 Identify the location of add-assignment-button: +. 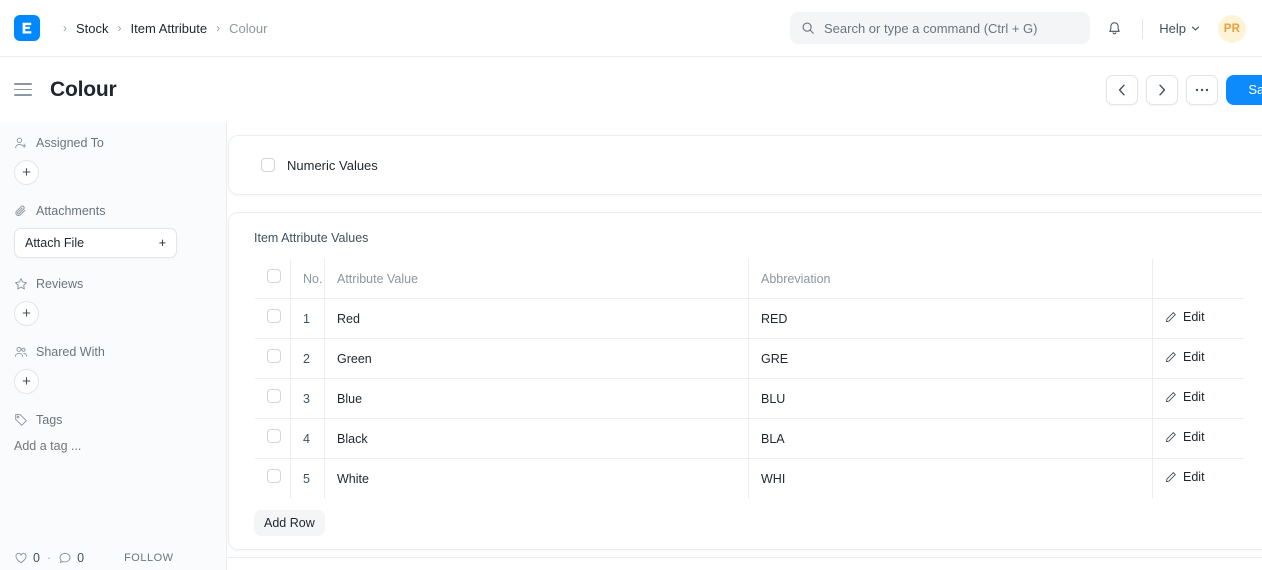
(26, 172).